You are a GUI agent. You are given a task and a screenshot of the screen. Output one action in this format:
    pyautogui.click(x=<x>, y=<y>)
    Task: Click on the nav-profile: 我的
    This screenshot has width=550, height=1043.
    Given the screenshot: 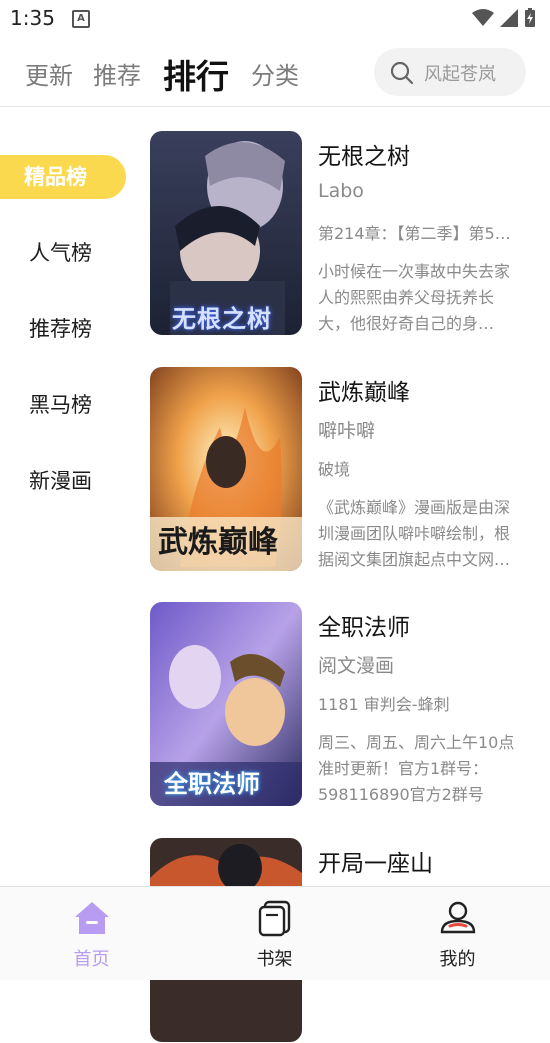 What is the action you would take?
    pyautogui.click(x=457, y=933)
    